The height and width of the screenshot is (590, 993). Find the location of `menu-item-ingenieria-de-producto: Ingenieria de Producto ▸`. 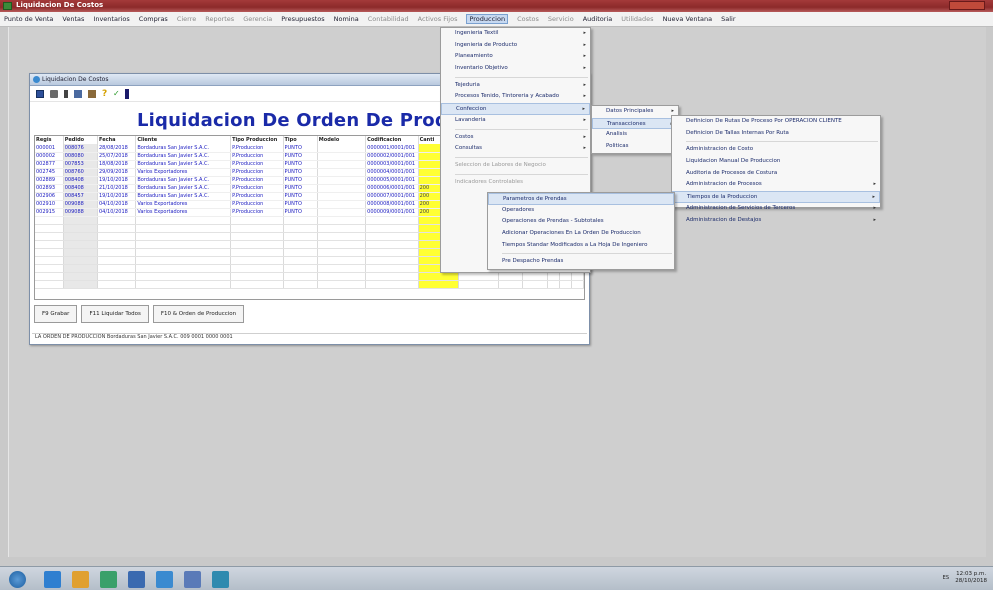

menu-item-ingenieria-de-producto: Ingenieria de Producto ▸ is located at coordinates (515, 46).